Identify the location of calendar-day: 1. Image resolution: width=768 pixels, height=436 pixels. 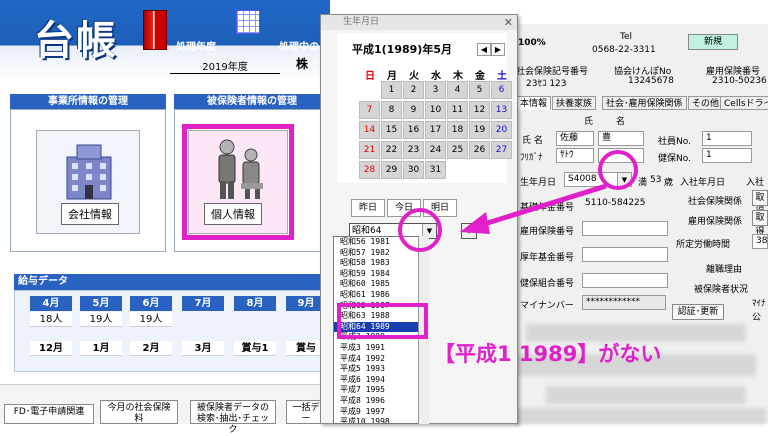
(391, 90).